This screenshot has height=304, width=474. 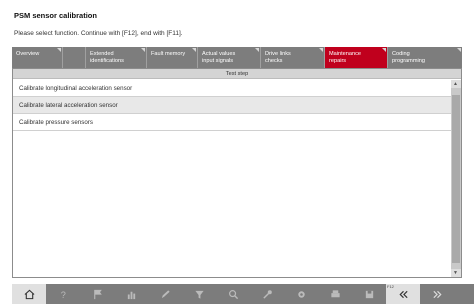 I want to click on filter-icon, so click(x=199, y=294).